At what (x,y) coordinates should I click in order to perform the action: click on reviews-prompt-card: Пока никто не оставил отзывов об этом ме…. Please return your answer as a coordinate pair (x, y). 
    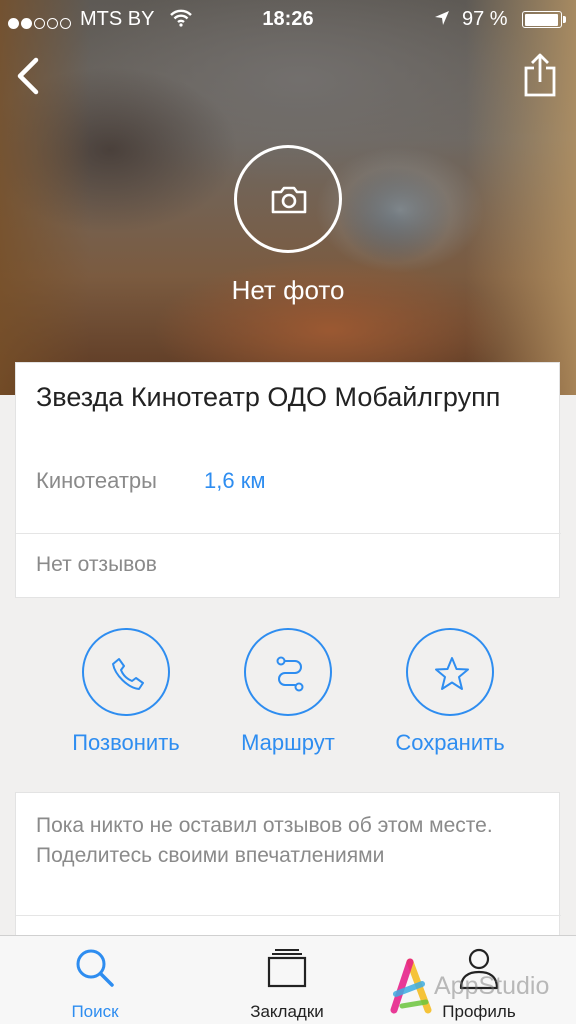
    Looking at the image, I should click on (288, 867).